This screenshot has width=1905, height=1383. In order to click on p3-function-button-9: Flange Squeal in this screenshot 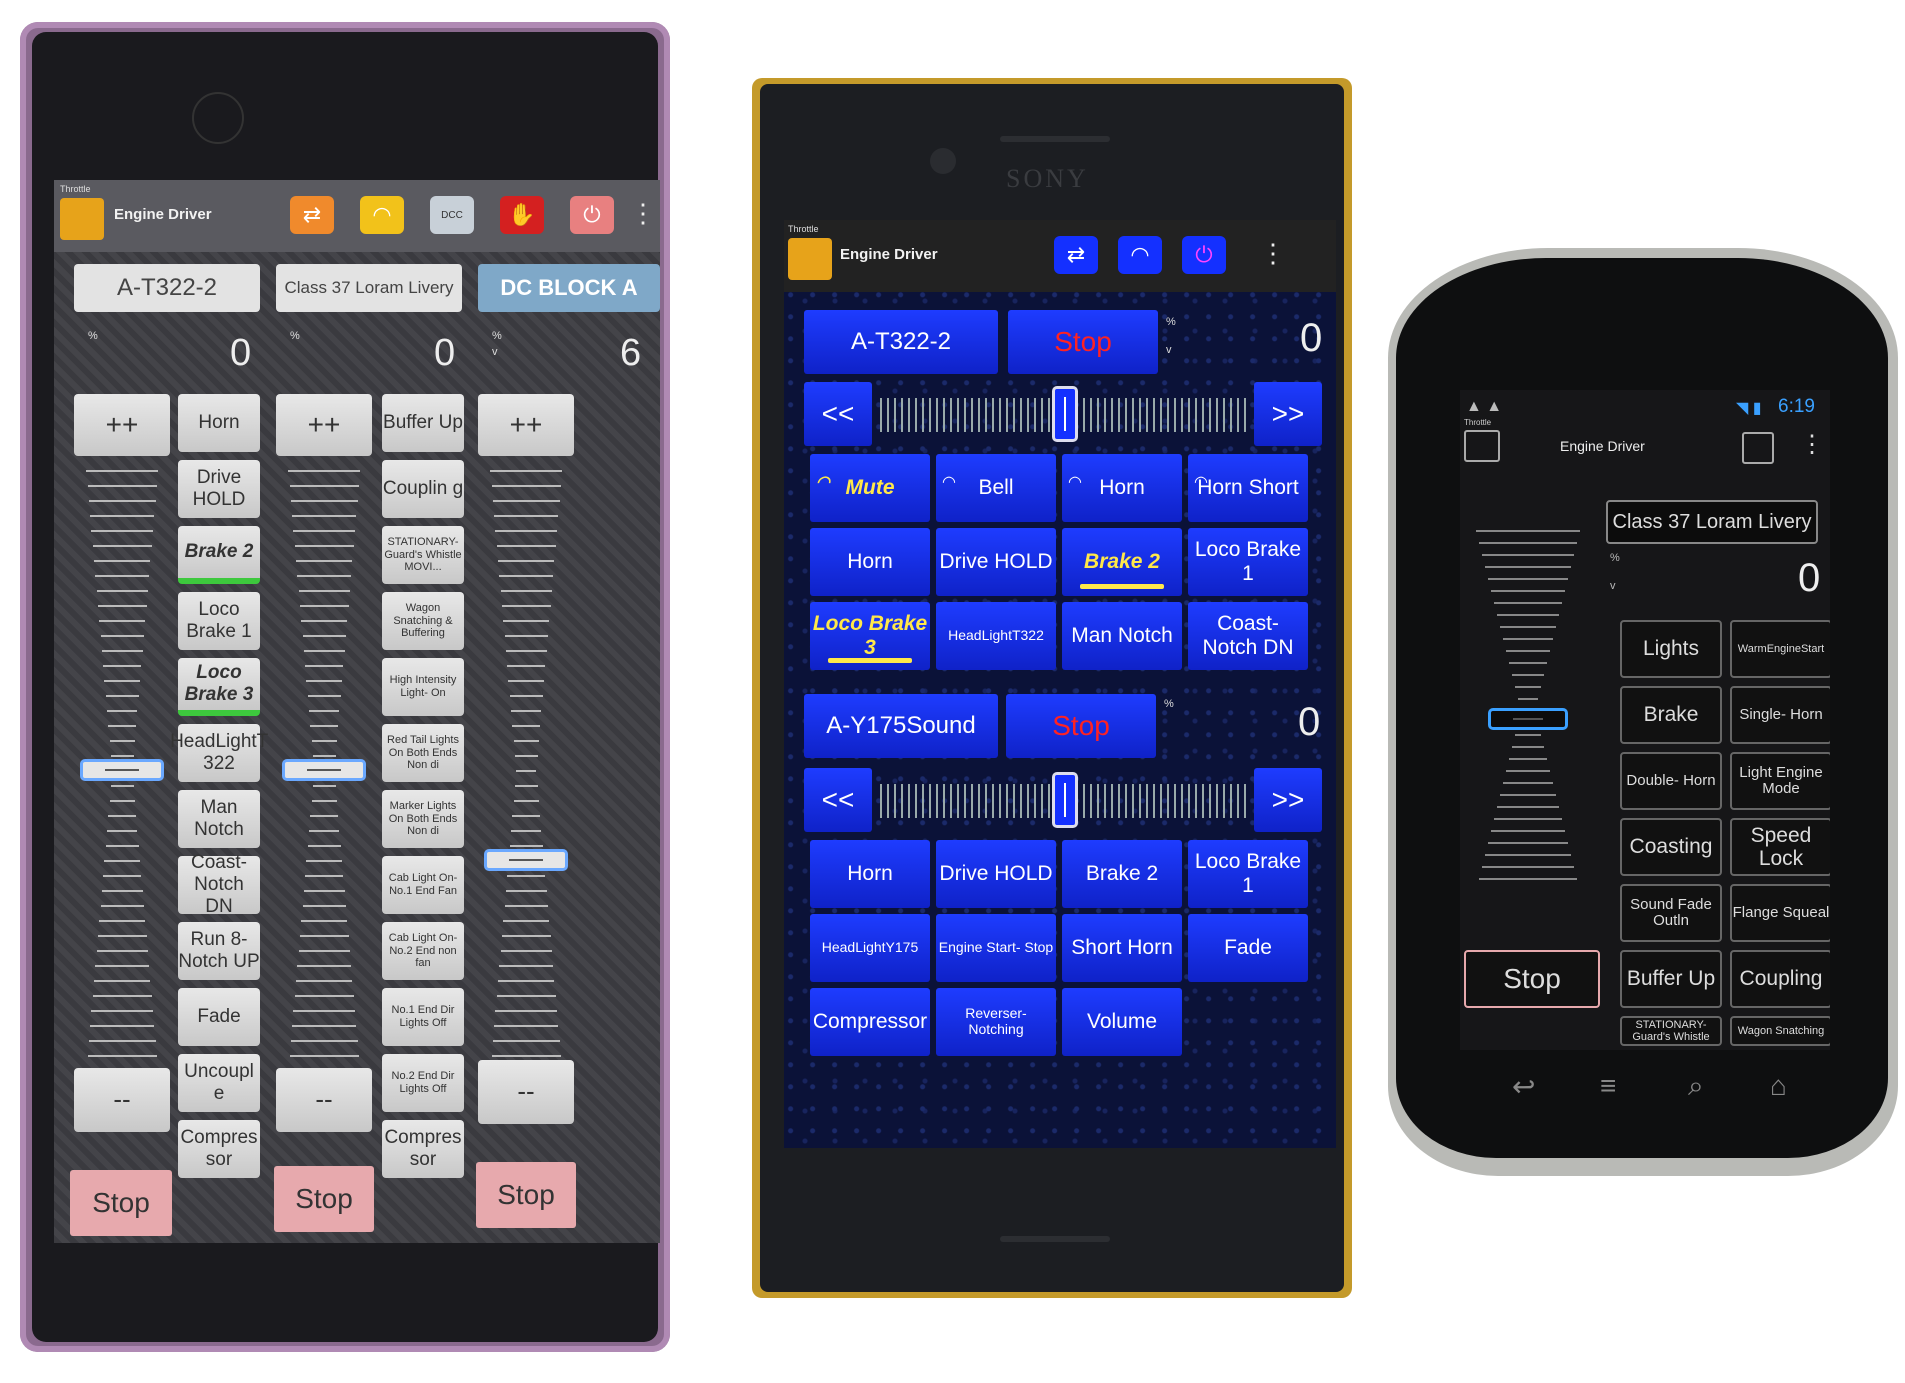, I will do `click(1780, 913)`.